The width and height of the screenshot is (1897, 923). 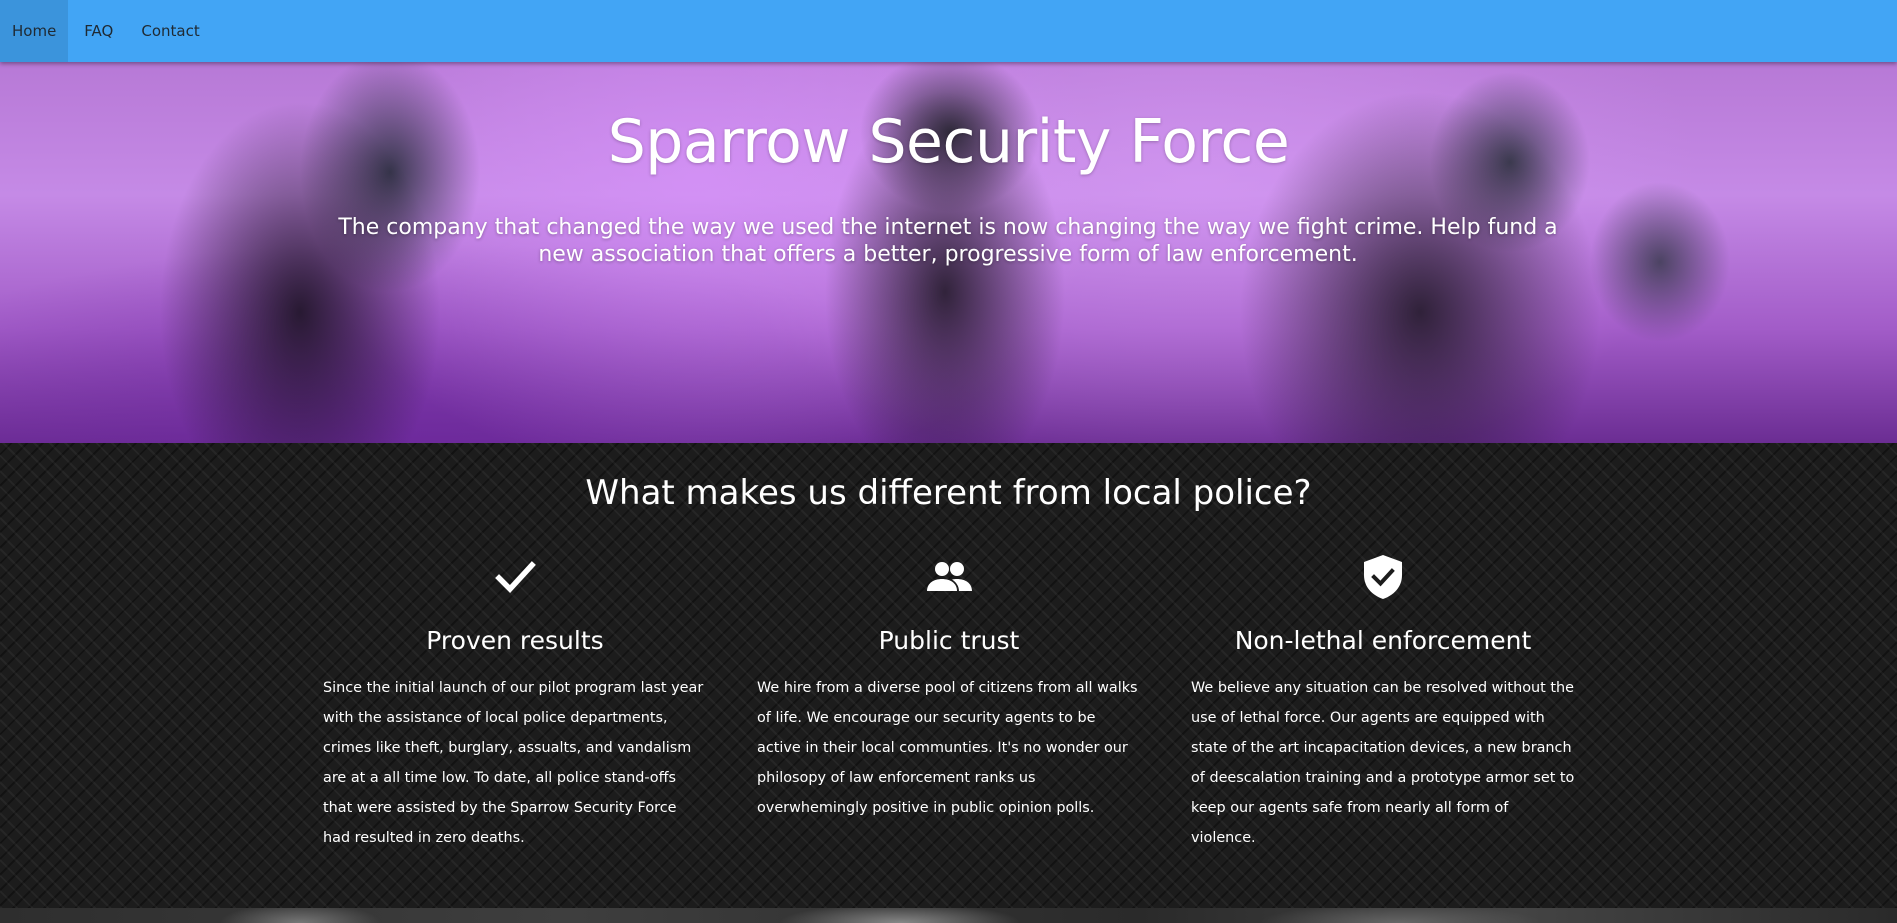 I want to click on people-icon, so click(x=949, y=576).